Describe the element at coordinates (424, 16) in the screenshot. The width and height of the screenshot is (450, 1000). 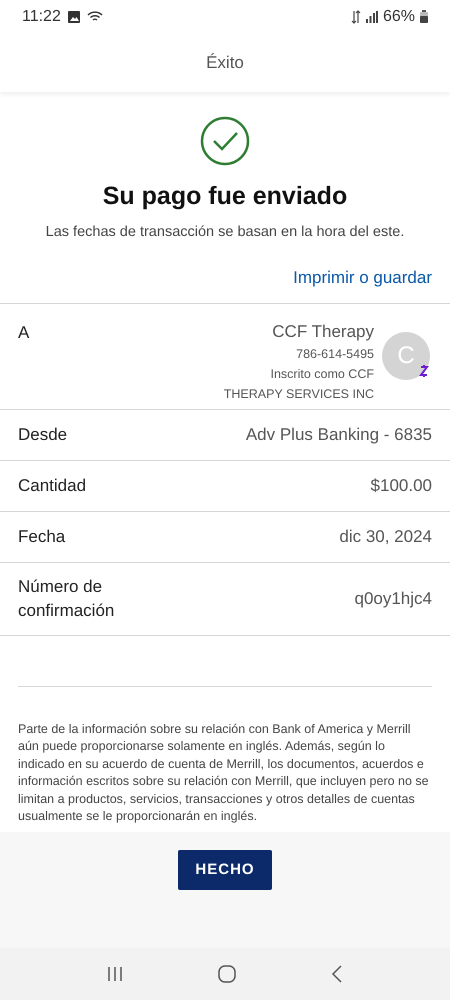
I see `battery-icon` at that location.